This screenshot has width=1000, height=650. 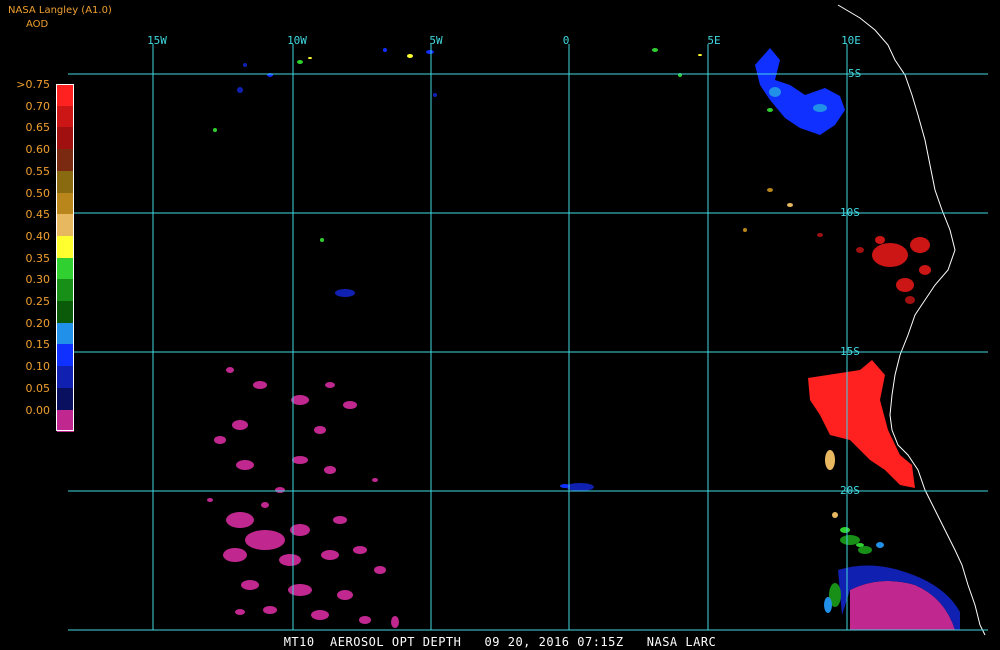 I want to click on legend-label: 0.05, so click(x=38, y=388).